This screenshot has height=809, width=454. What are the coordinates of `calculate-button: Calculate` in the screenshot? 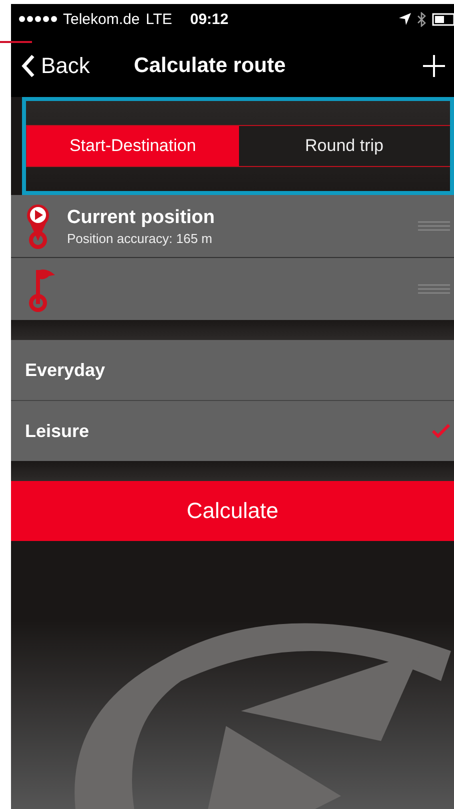 It's located at (232, 511).